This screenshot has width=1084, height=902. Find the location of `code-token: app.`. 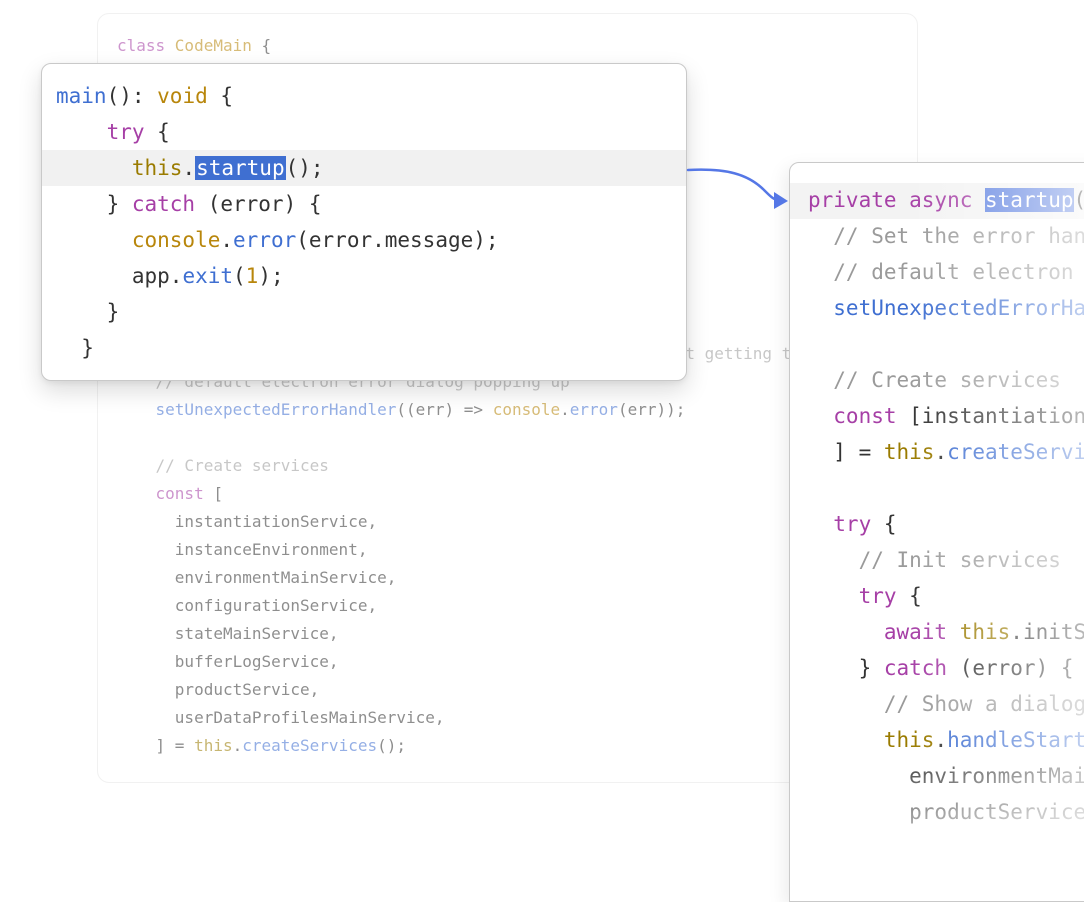

code-token: app. is located at coordinates (119, 276).